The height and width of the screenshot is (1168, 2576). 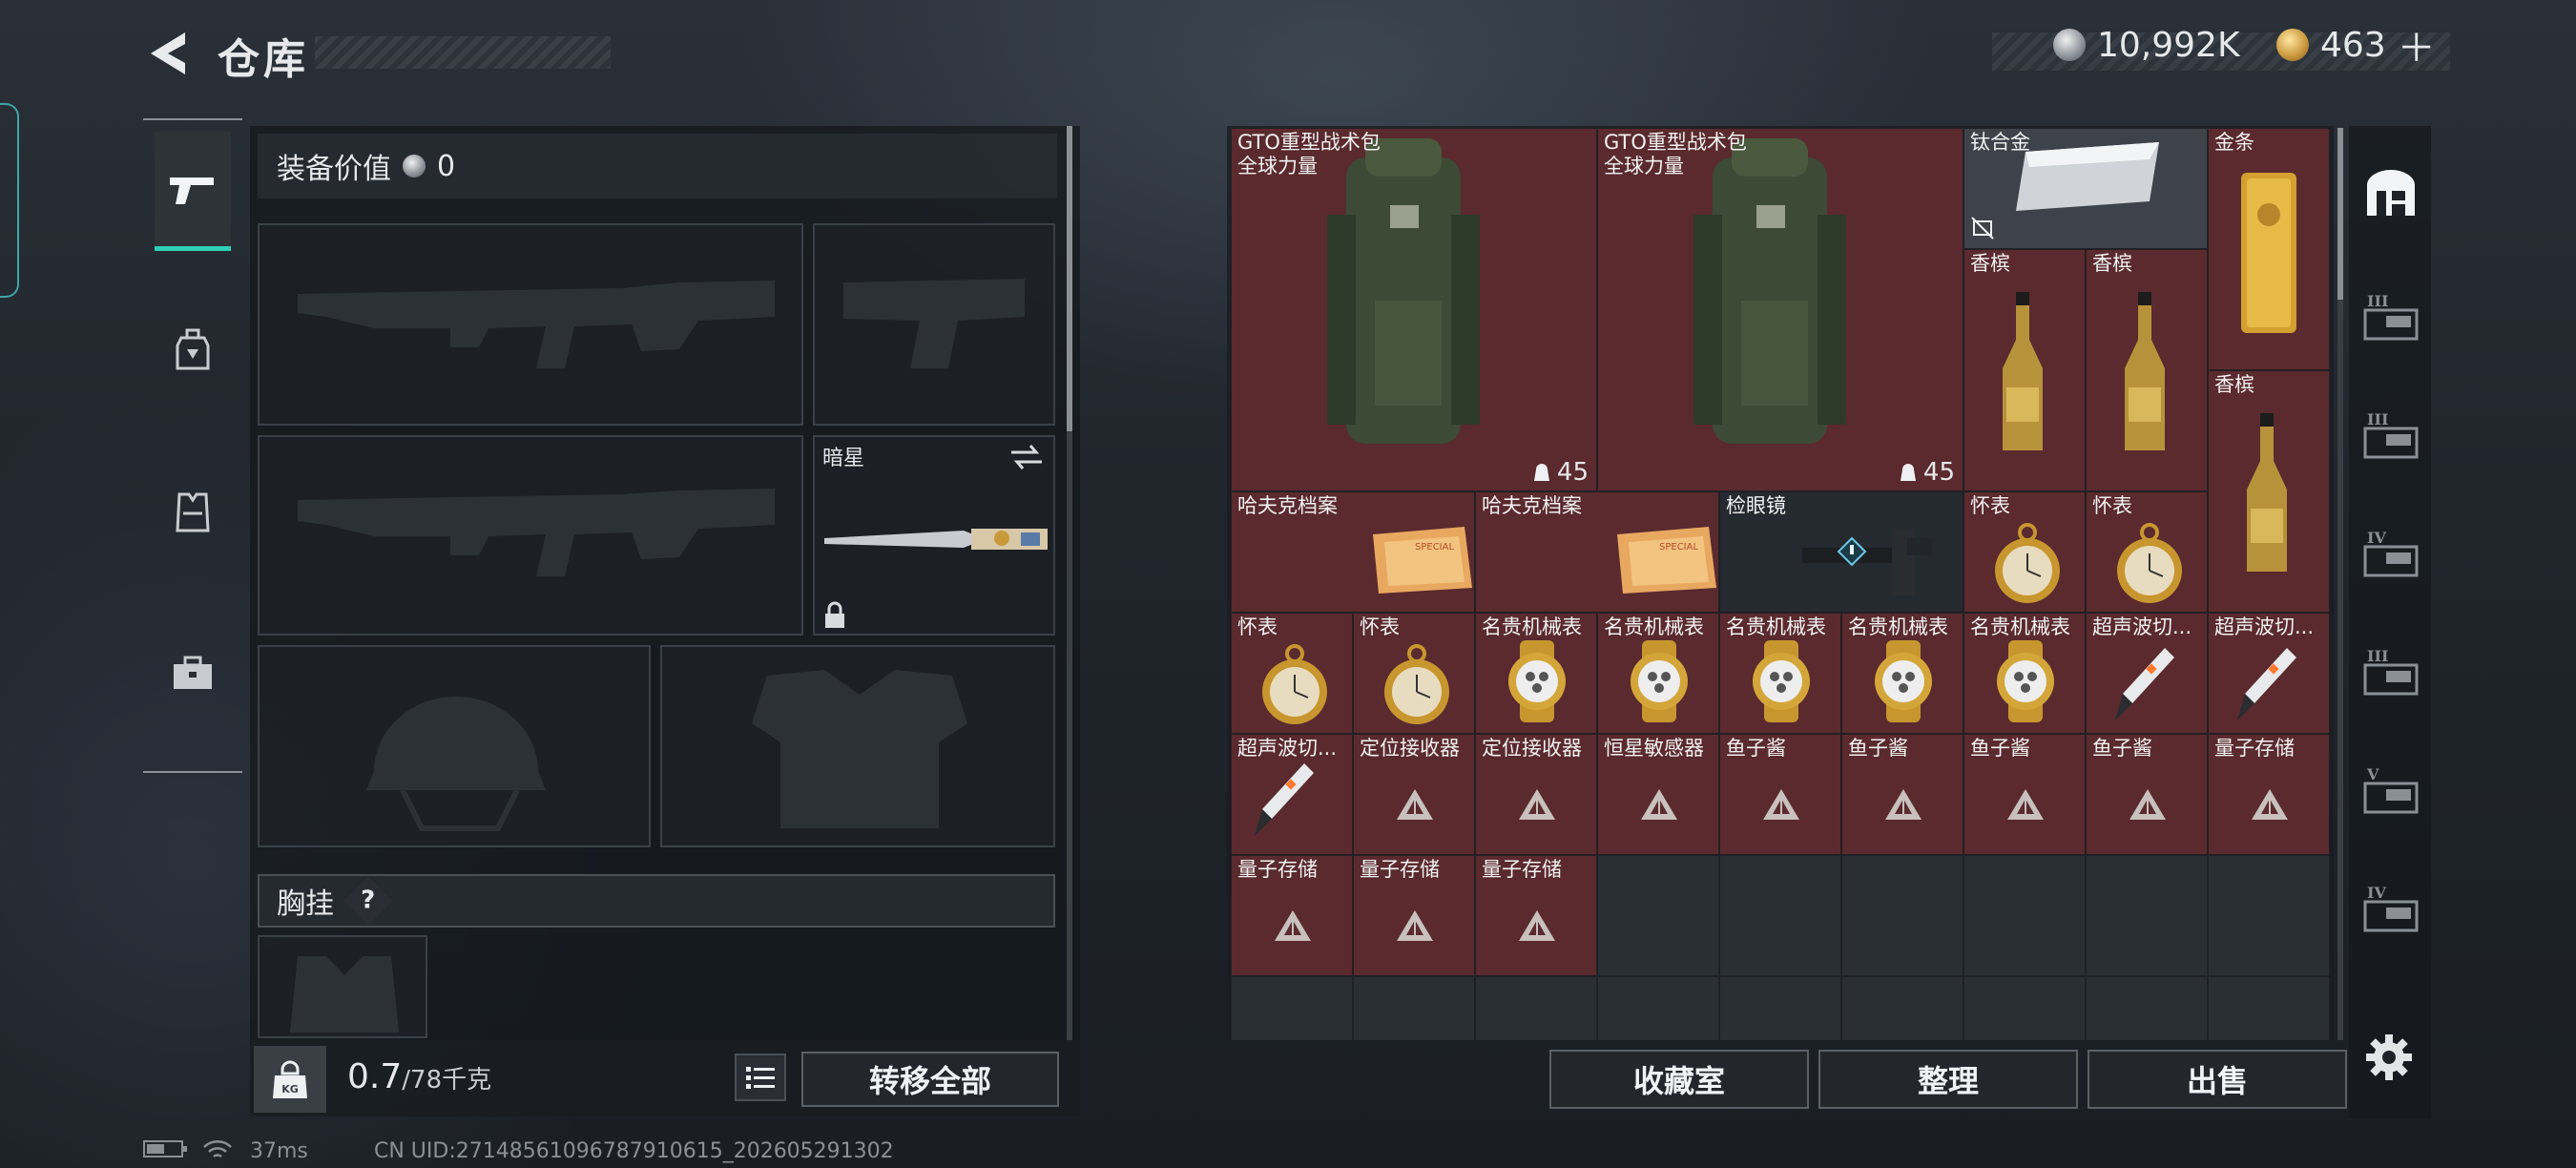 What do you see at coordinates (193, 350) in the screenshot?
I see `category-backpack` at bounding box center [193, 350].